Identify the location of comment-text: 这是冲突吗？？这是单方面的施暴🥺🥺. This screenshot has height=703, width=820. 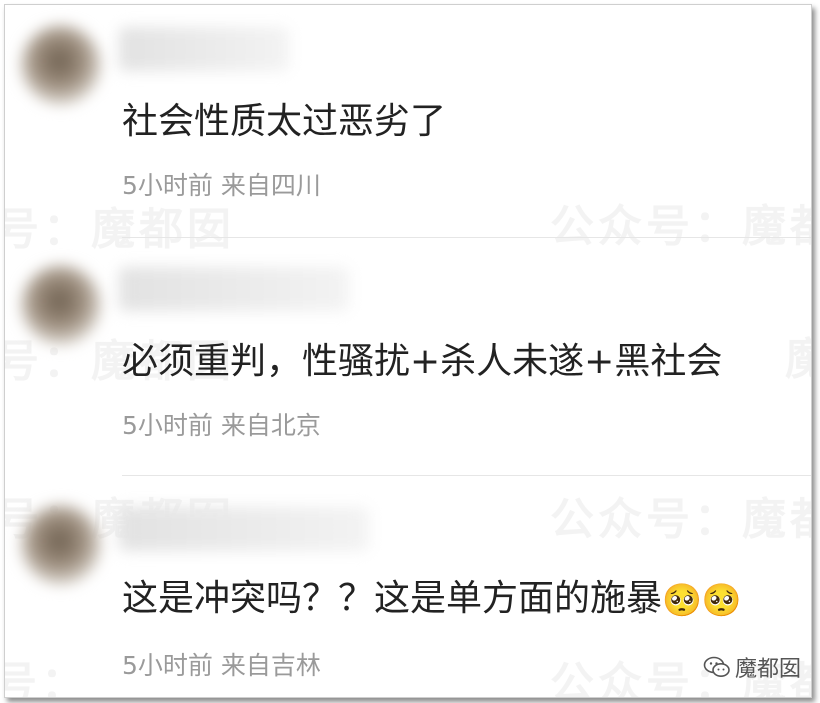
(432, 599).